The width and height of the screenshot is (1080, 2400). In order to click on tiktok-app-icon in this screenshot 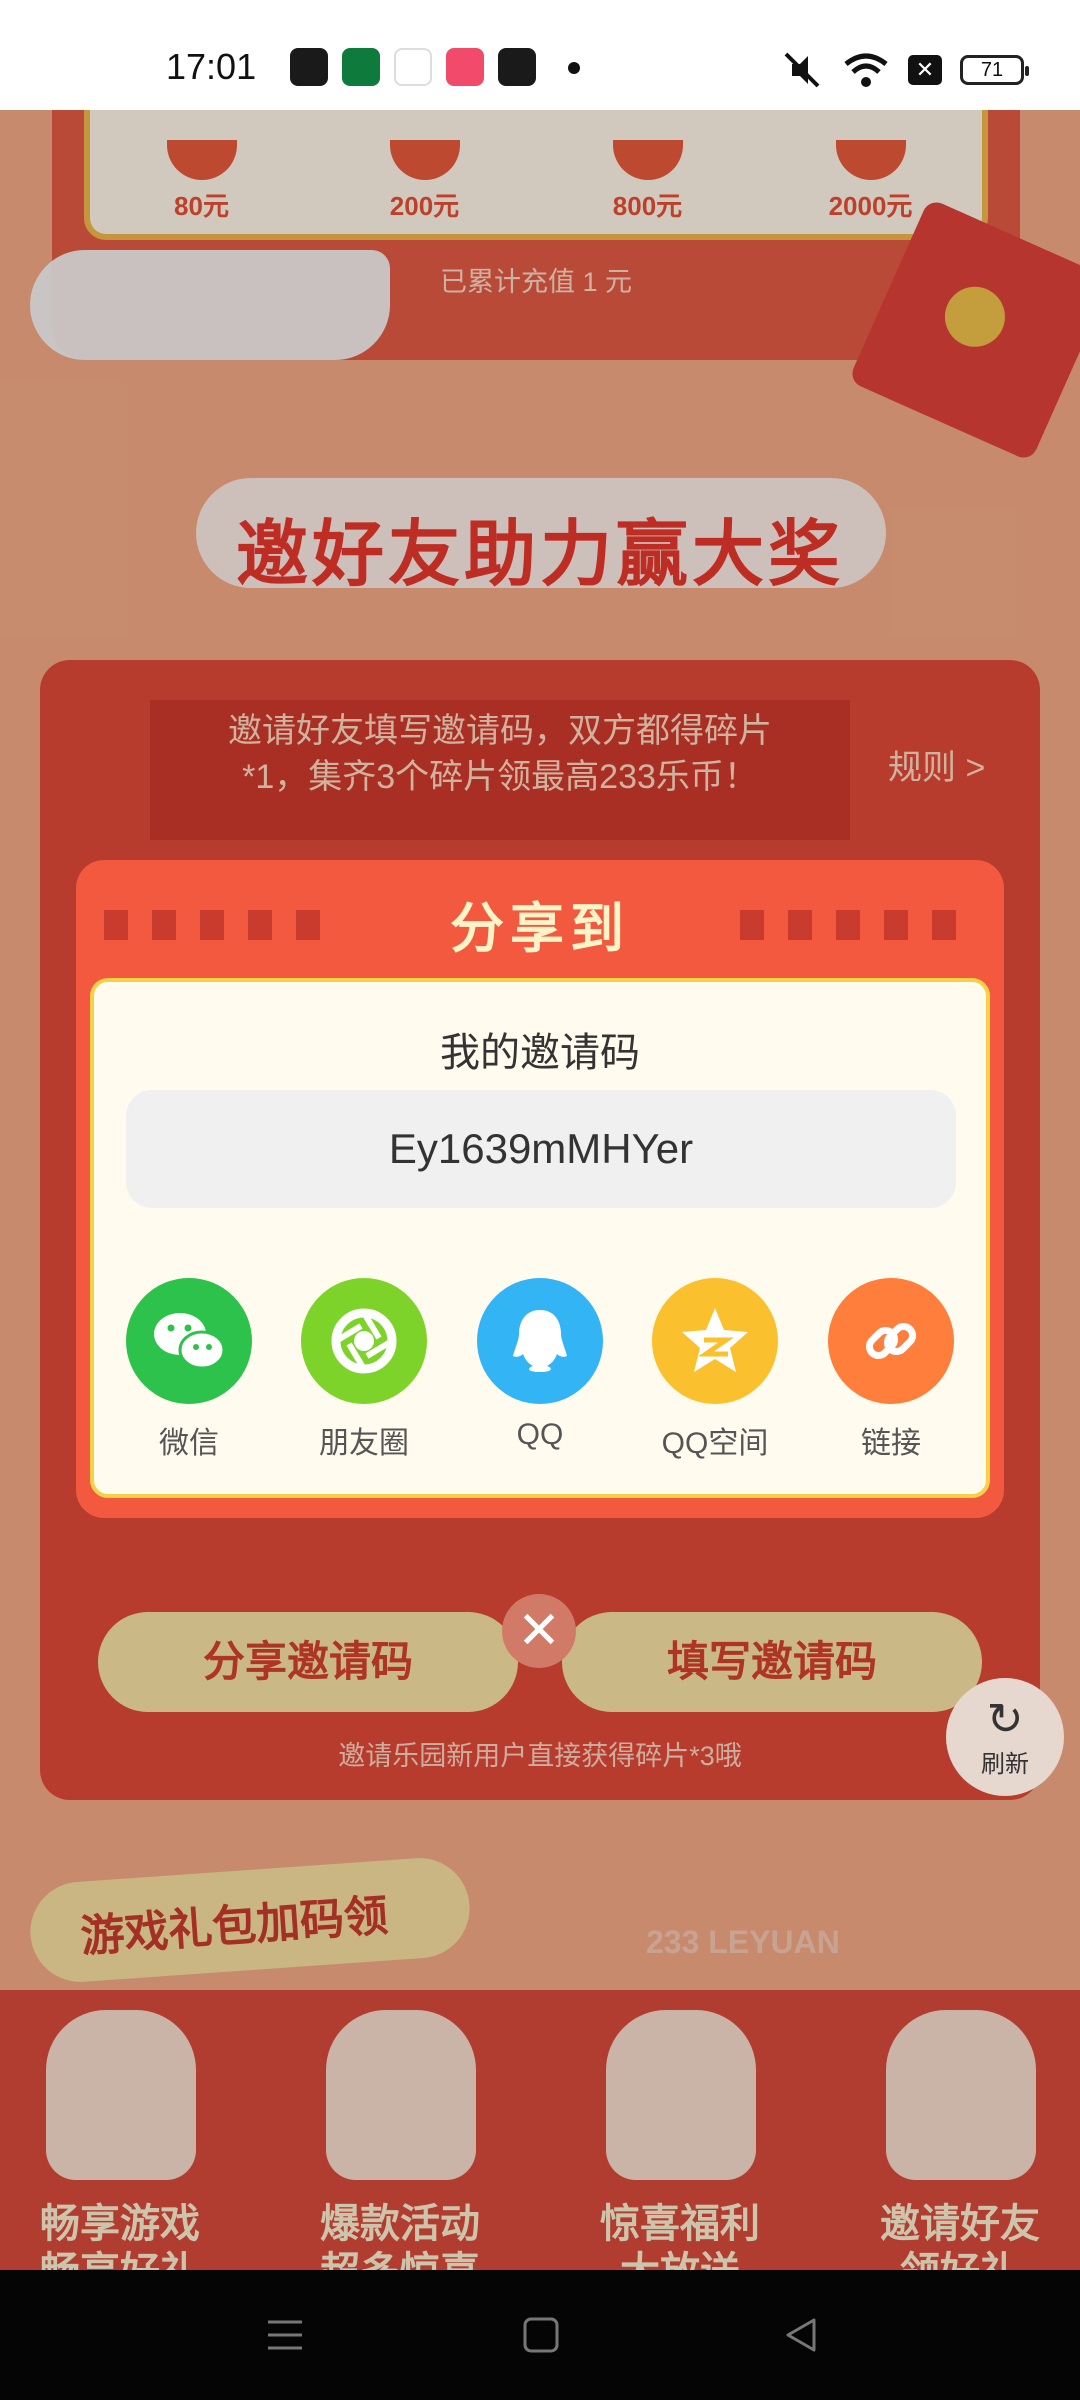, I will do `click(309, 67)`.